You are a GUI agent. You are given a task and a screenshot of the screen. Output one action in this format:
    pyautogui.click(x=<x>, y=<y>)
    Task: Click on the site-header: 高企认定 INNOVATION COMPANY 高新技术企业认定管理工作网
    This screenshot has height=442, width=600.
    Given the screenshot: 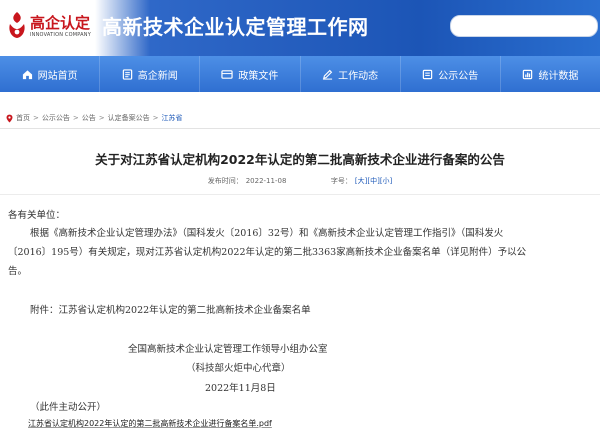 What is the action you would take?
    pyautogui.click(x=300, y=28)
    